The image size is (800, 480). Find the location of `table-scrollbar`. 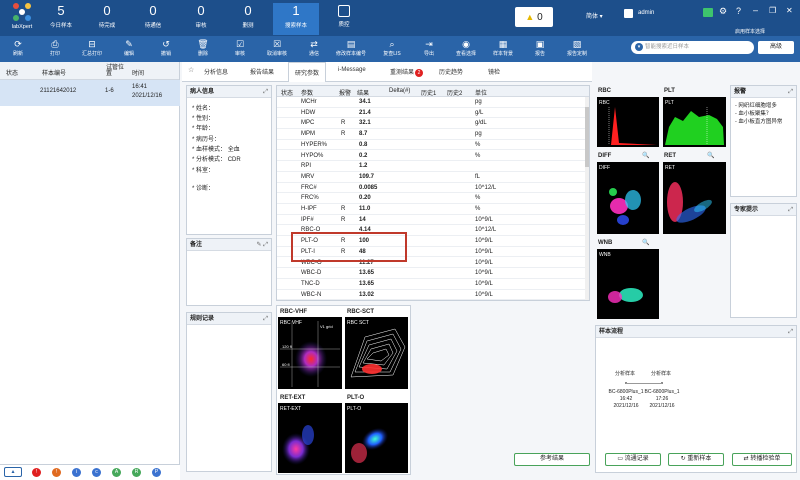

table-scrollbar is located at coordinates (587, 198).